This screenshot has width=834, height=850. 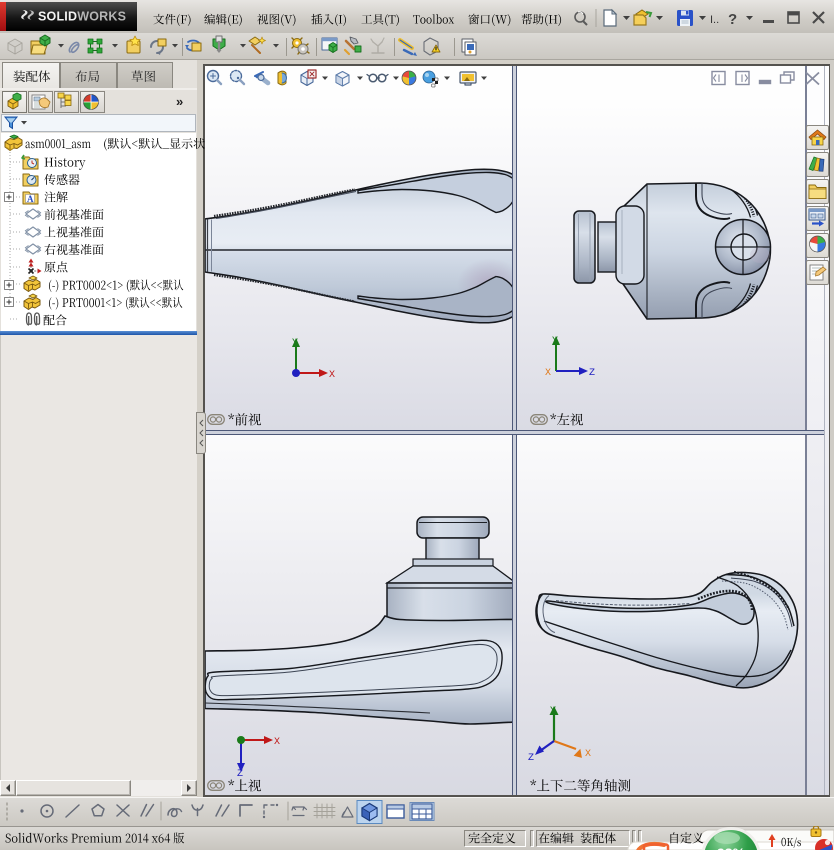 I want to click on svg-text: I.., so click(x=714, y=20).